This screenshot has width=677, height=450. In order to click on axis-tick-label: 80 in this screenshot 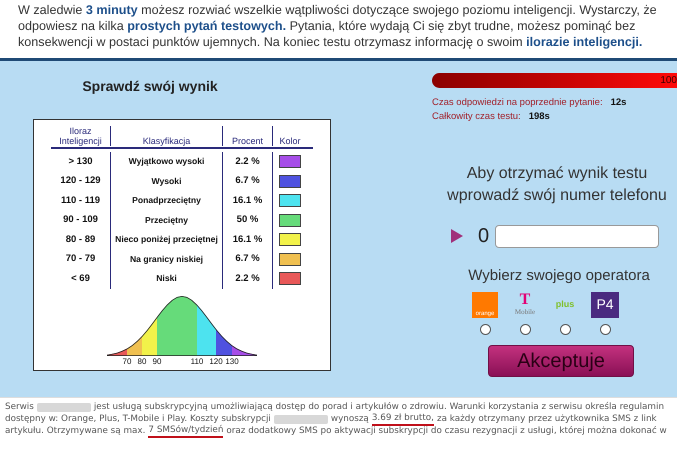, I will do `click(142, 361)`.